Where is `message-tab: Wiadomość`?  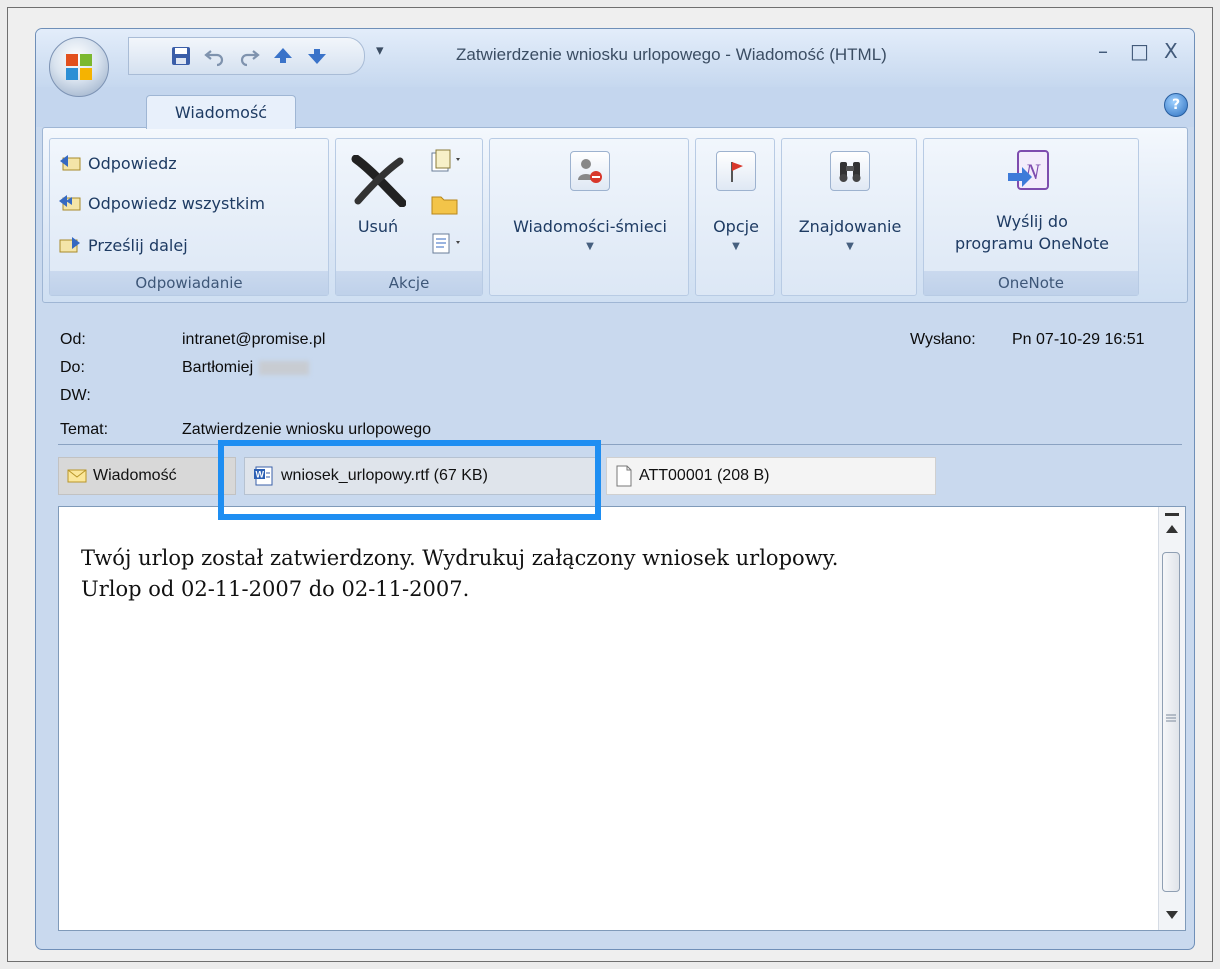
message-tab: Wiadomość is located at coordinates (147, 476).